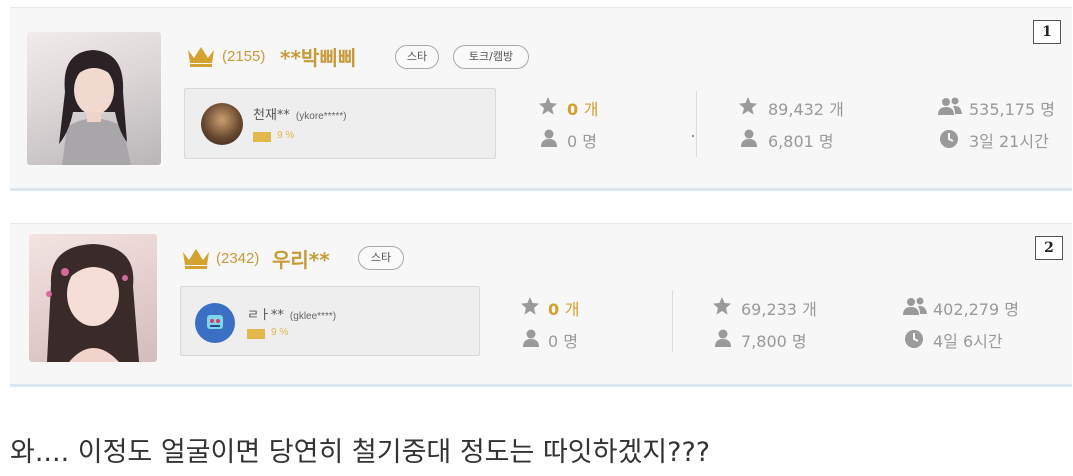 The width and height of the screenshot is (1073, 476). What do you see at coordinates (1009, 141) in the screenshot?
I see `broadcast-duration: 3일 21시간` at bounding box center [1009, 141].